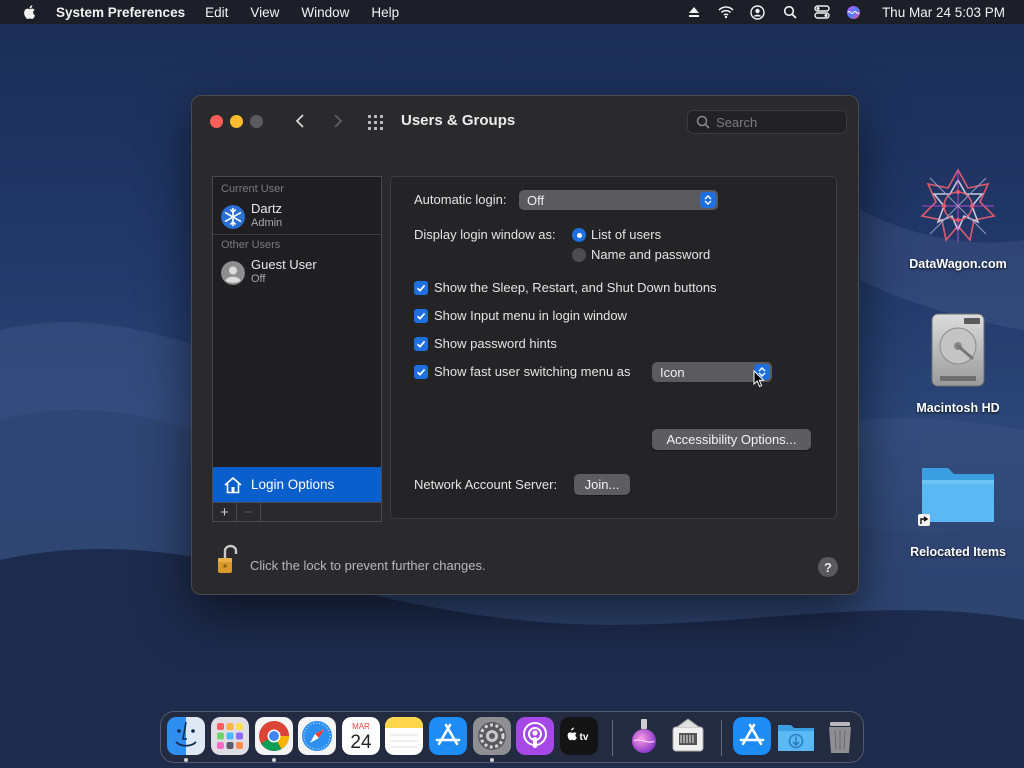 The width and height of the screenshot is (1024, 768). What do you see at coordinates (236, 121) in the screenshot?
I see `minimize-window-button` at bounding box center [236, 121].